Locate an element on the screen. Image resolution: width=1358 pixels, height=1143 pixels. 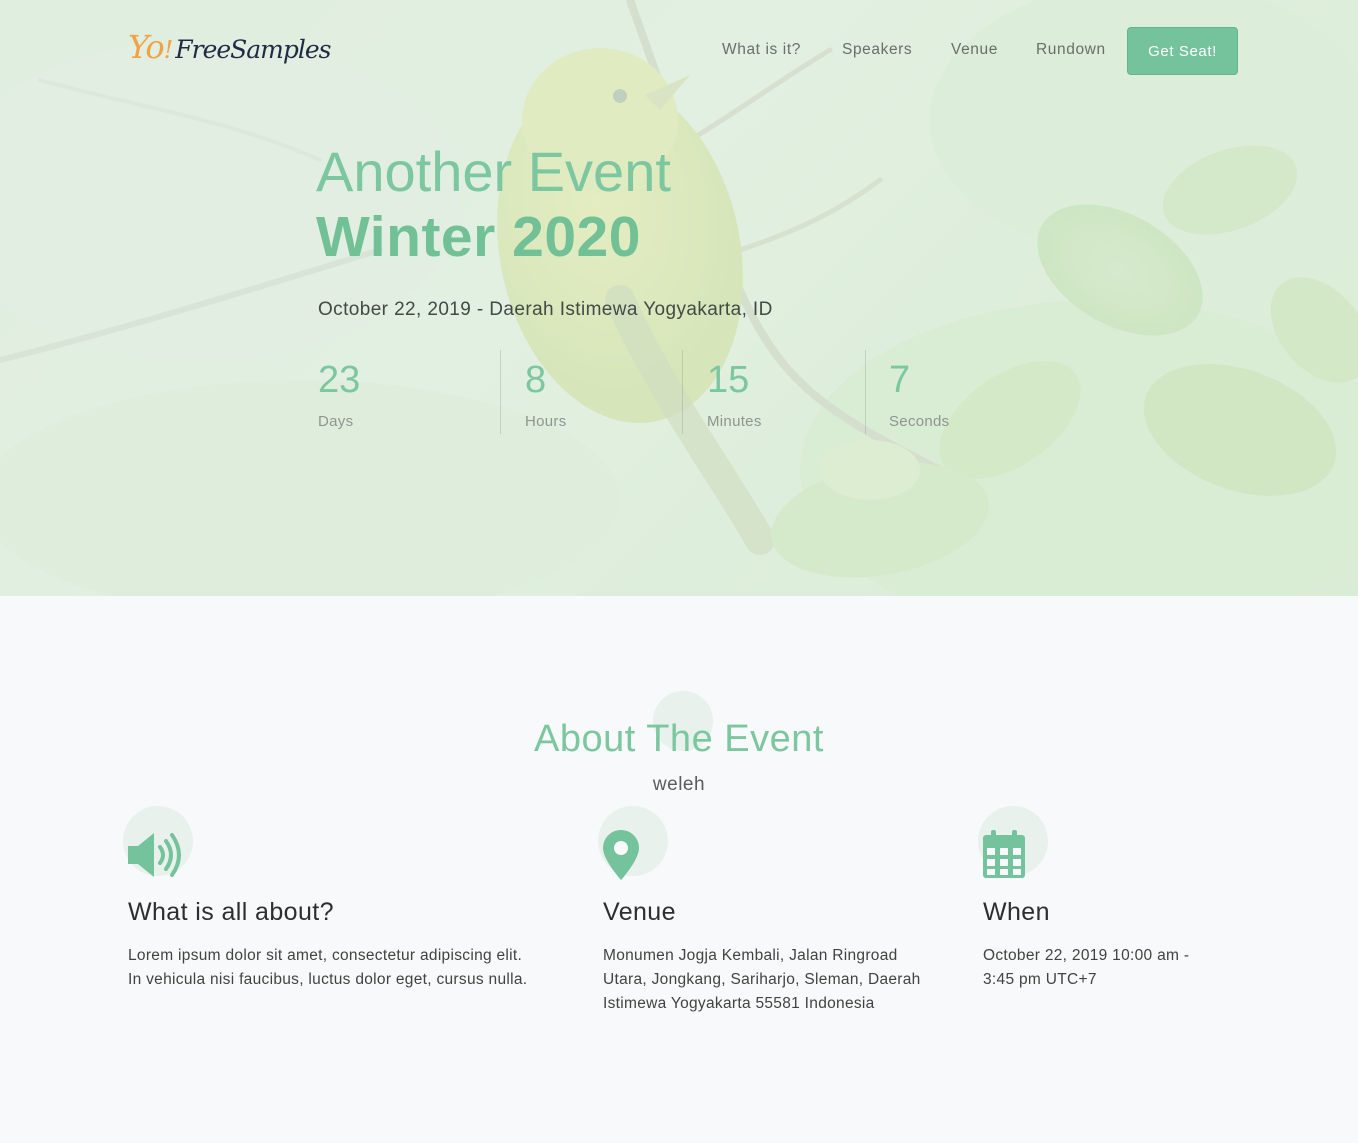
countdown-seconds-label: Seconds is located at coordinates (919, 421).